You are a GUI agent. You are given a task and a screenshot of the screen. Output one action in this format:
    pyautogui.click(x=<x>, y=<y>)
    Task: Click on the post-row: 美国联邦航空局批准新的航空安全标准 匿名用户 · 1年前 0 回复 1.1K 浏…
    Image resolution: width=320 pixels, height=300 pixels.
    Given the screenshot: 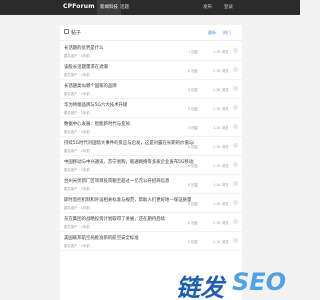 What is the action you would take?
    pyautogui.click(x=151, y=241)
    